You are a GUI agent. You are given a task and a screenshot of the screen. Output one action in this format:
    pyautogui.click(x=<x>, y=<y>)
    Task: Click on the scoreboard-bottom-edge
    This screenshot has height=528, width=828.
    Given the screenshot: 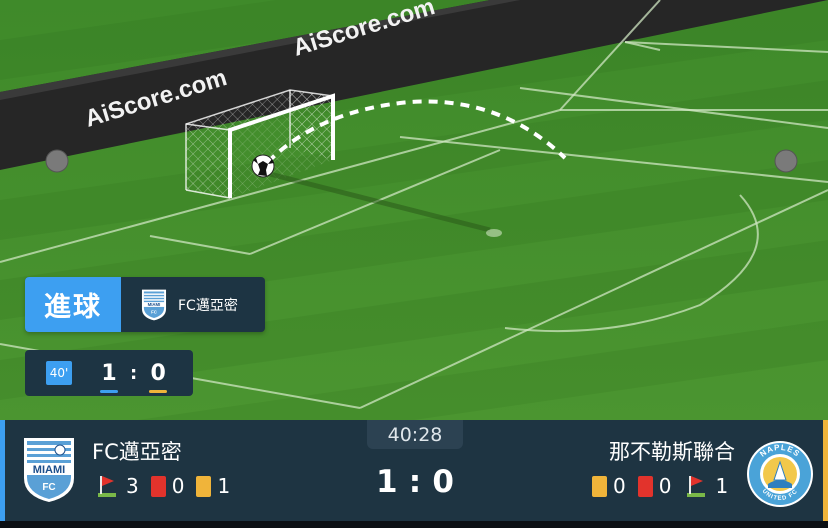 What is the action you would take?
    pyautogui.click(x=414, y=524)
    